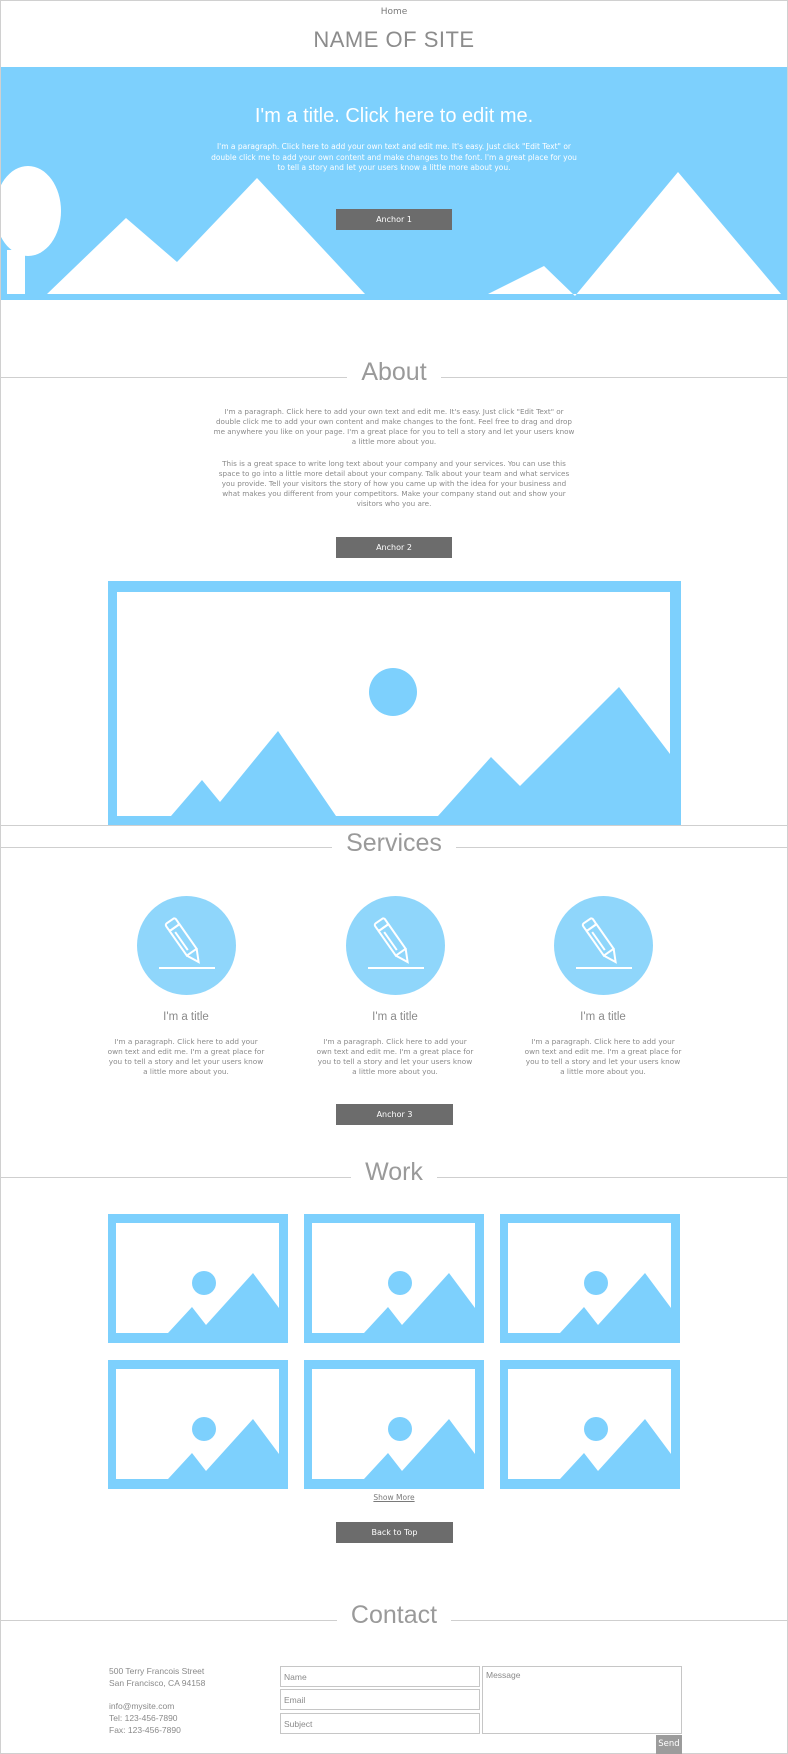 The width and height of the screenshot is (788, 1754). What do you see at coordinates (145, 1730) in the screenshot?
I see `contact-fax: Fax: 123-456-7890` at bounding box center [145, 1730].